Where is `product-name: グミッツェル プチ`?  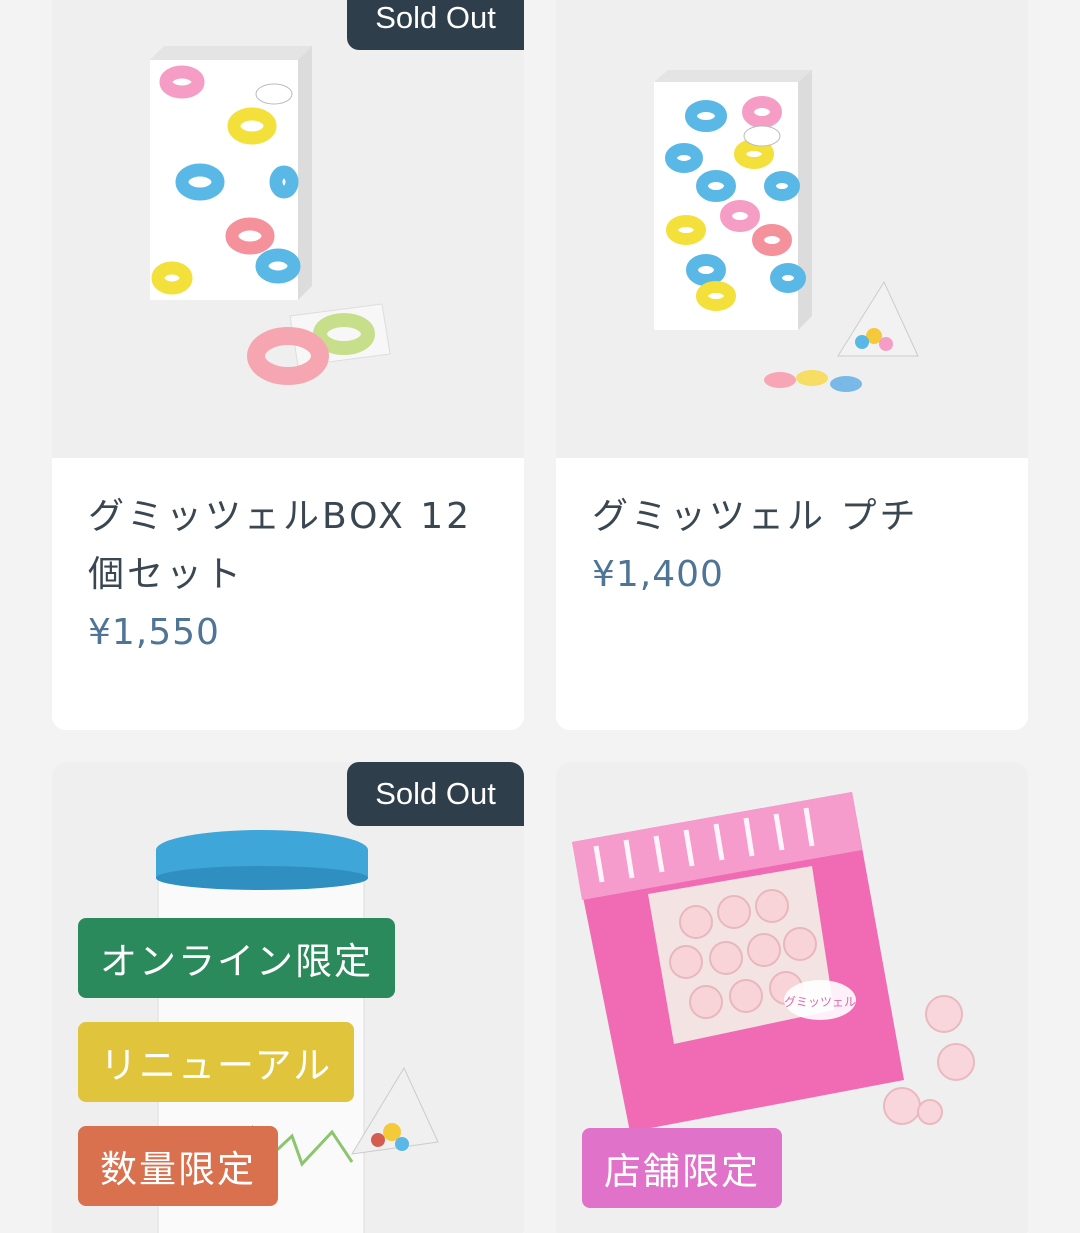 product-name: グミッツェル プチ is located at coordinates (795, 517).